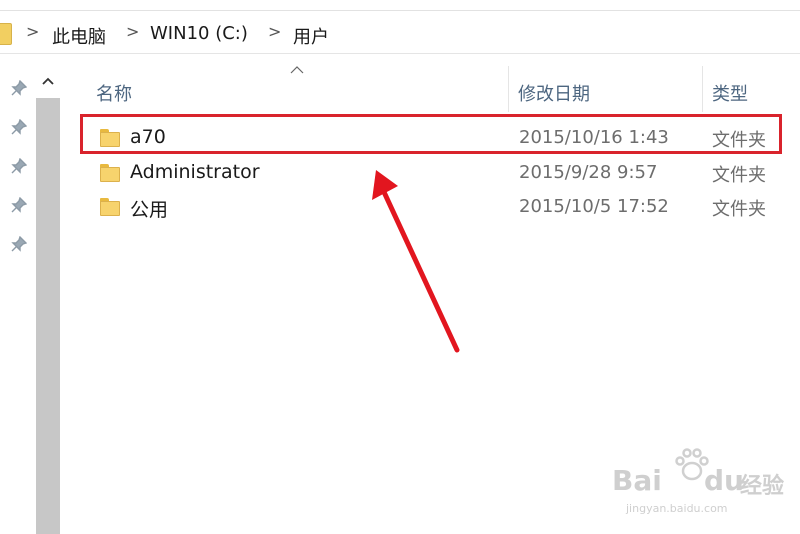 This screenshot has width=800, height=534. What do you see at coordinates (48, 82) in the screenshot?
I see `scroll-up-arrow-icon` at bounding box center [48, 82].